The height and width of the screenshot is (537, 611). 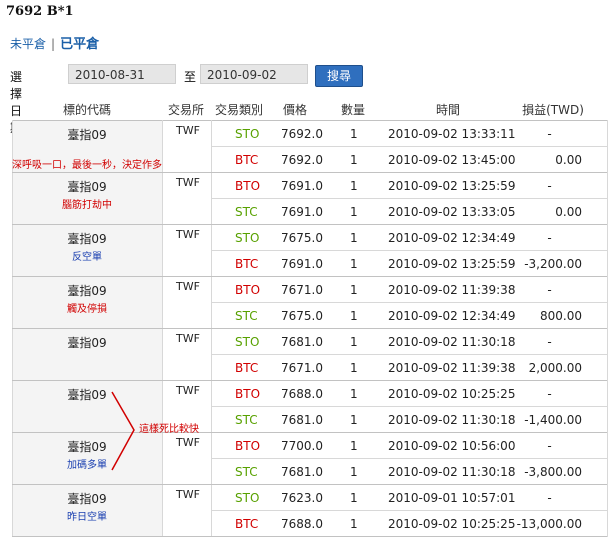 What do you see at coordinates (452, 446) in the screenshot?
I see `time-cell: 2010-09-02 10:56:00` at bounding box center [452, 446].